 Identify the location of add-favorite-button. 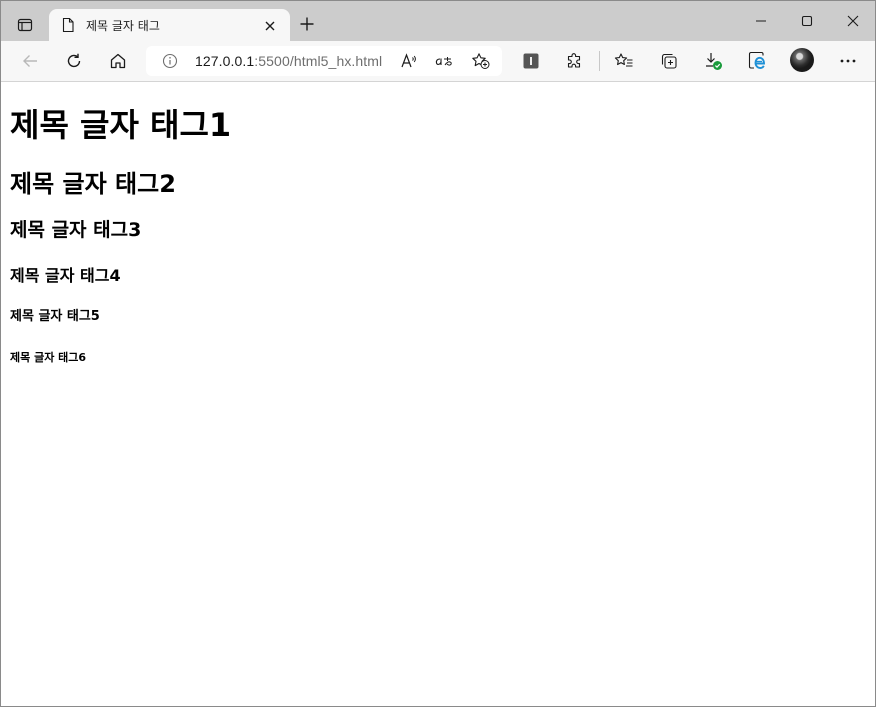
(481, 61).